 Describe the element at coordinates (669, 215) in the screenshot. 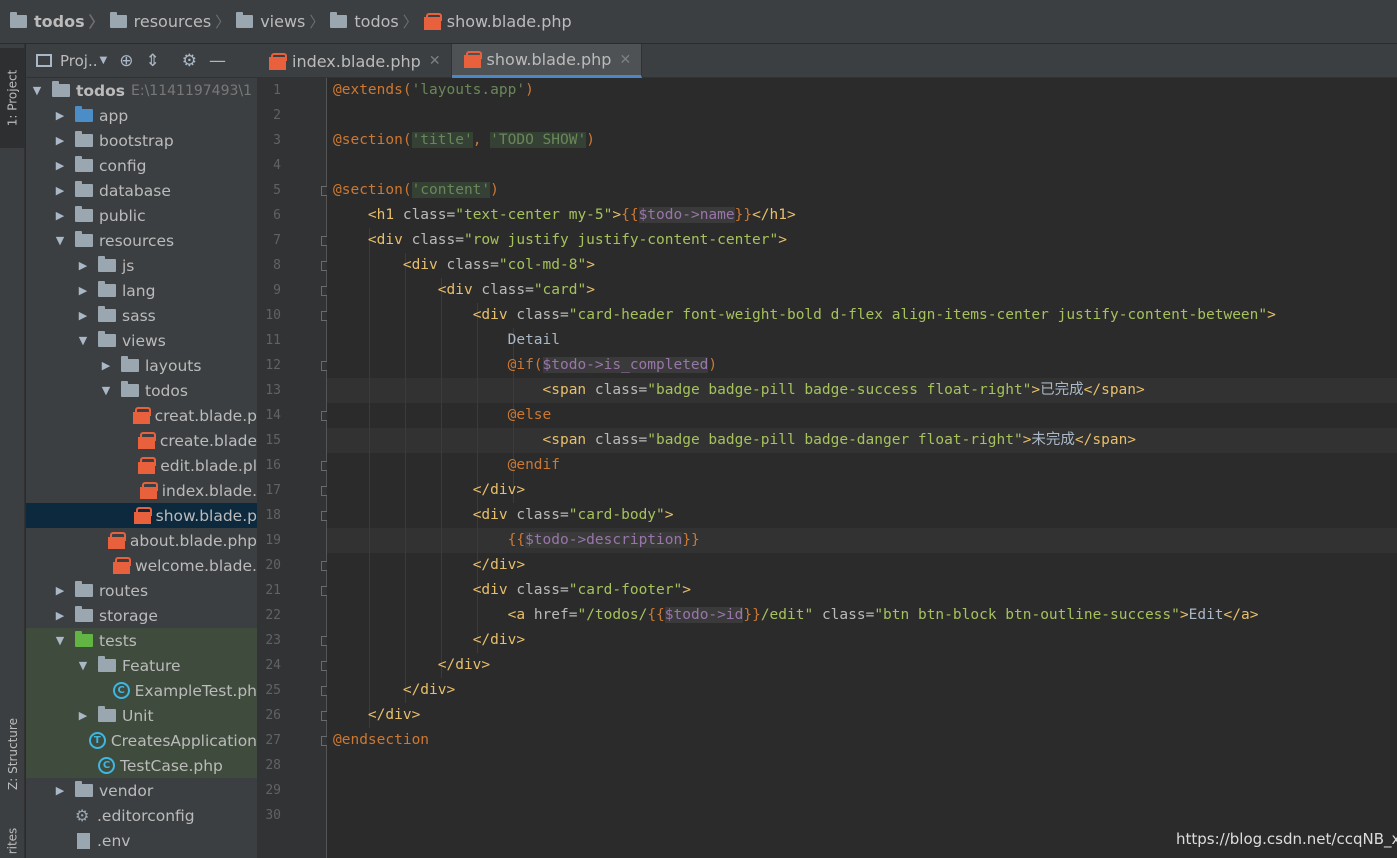

I see `code-token: $todo->` at that location.